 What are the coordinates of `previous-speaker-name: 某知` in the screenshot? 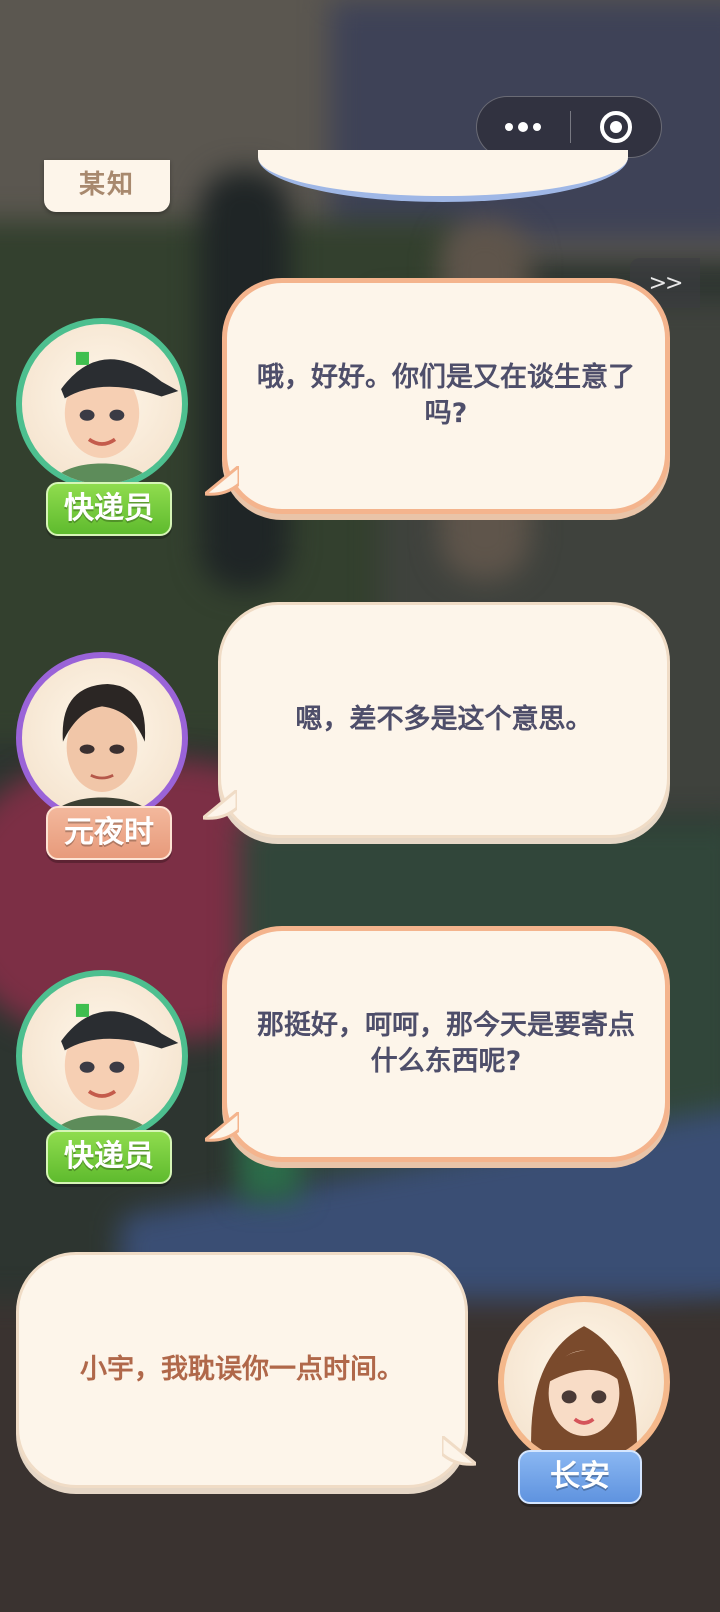 It's located at (106, 185).